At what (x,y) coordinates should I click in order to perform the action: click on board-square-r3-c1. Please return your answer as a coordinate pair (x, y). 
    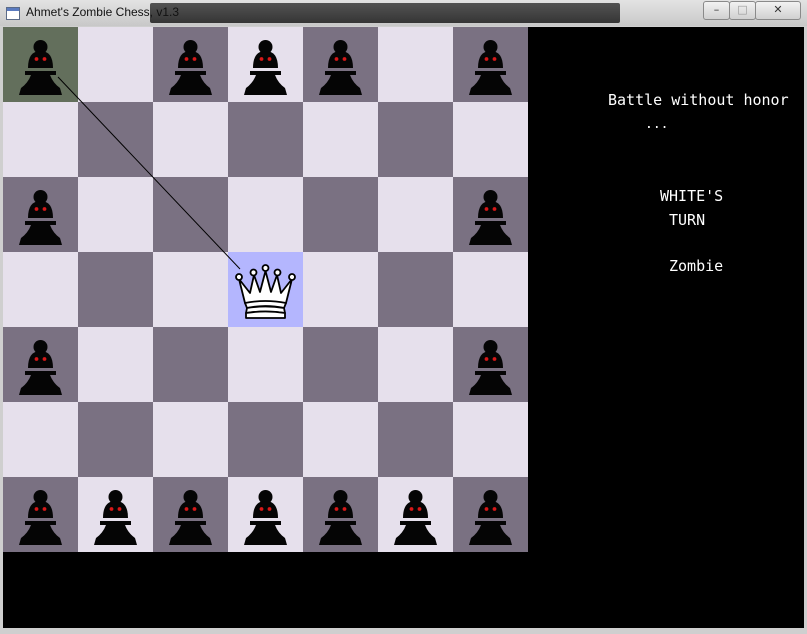
    Looking at the image, I should click on (40, 214).